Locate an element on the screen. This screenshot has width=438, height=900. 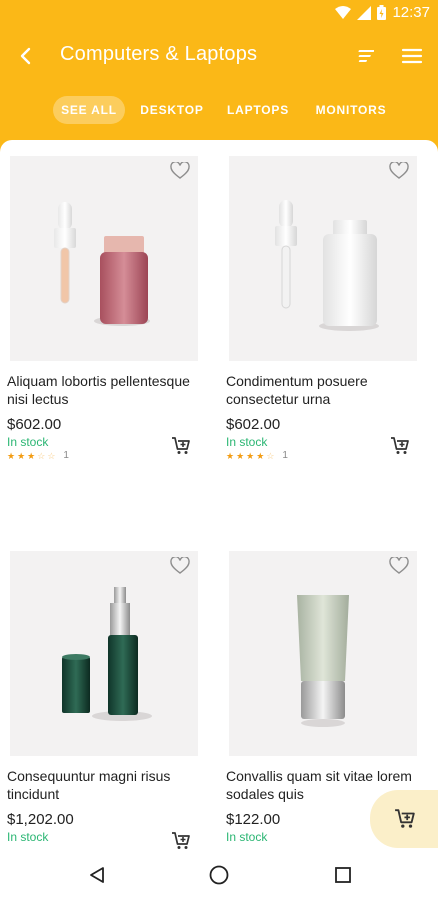
app-bar: Computers & Laptops is located at coordinates (219, 56).